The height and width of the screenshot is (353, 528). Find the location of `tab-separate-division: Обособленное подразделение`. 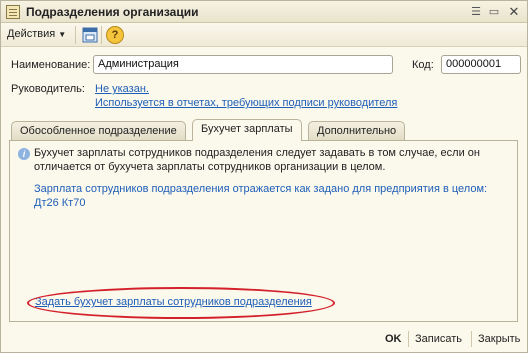

tab-separate-division: Обособленное подразделение is located at coordinates (98, 130).